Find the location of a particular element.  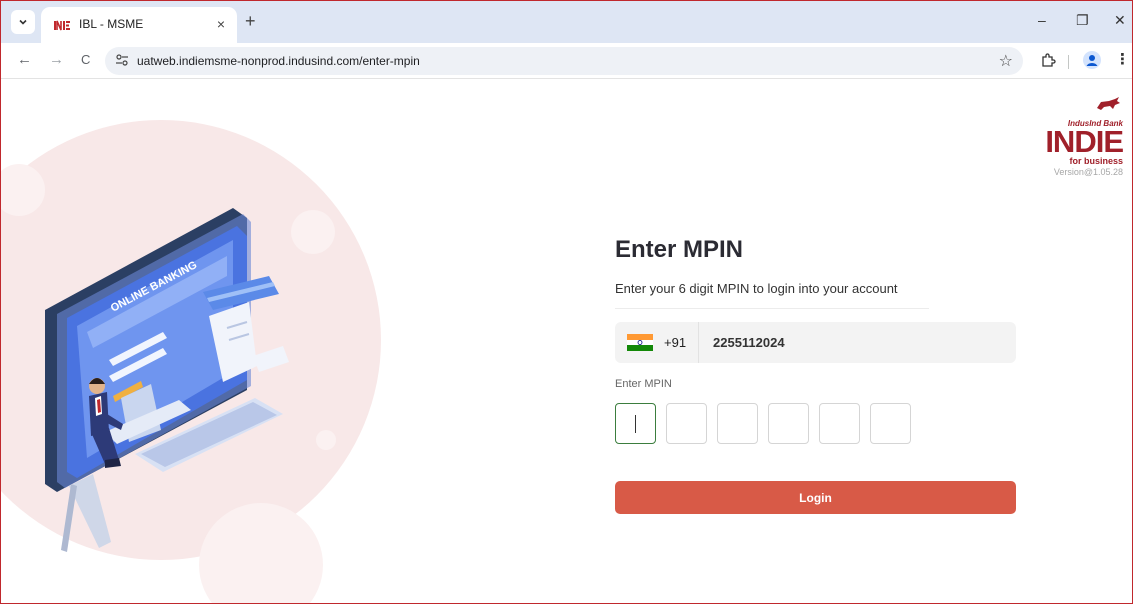

phone-number-field: +91 2255112024 is located at coordinates (815, 342).